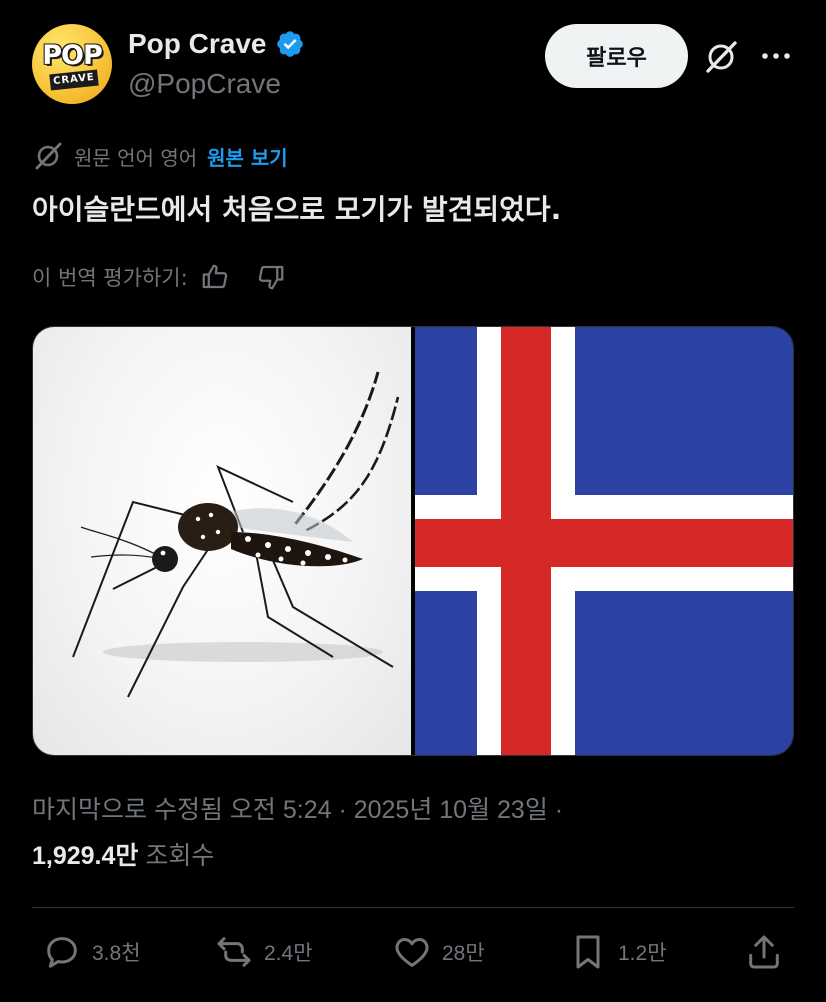  I want to click on avatar-text-pop: POP, so click(72, 55).